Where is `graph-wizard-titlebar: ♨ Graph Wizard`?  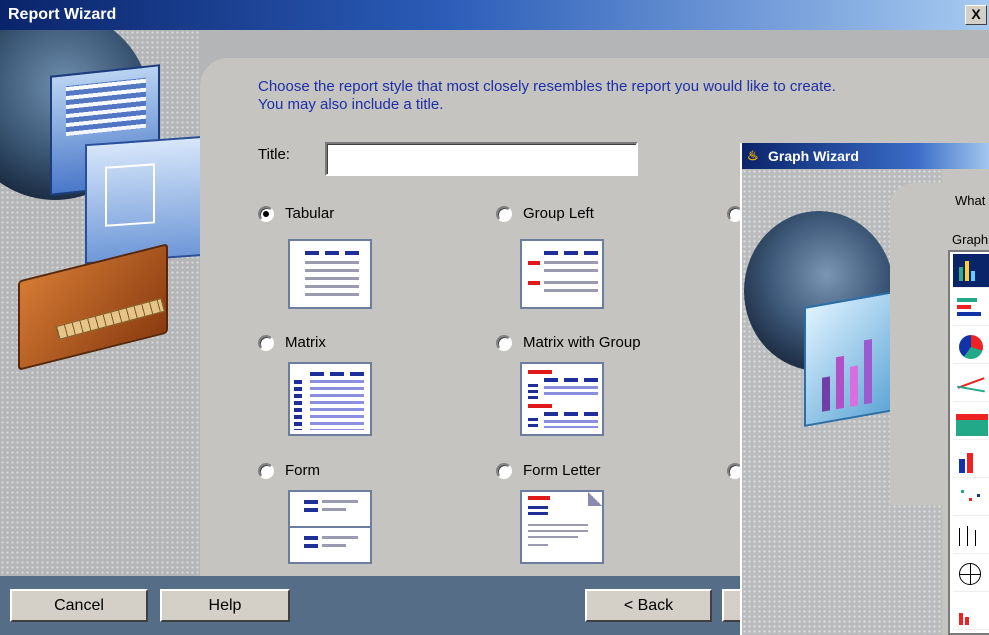
graph-wizard-titlebar: ♨ Graph Wizard is located at coordinates (865, 156).